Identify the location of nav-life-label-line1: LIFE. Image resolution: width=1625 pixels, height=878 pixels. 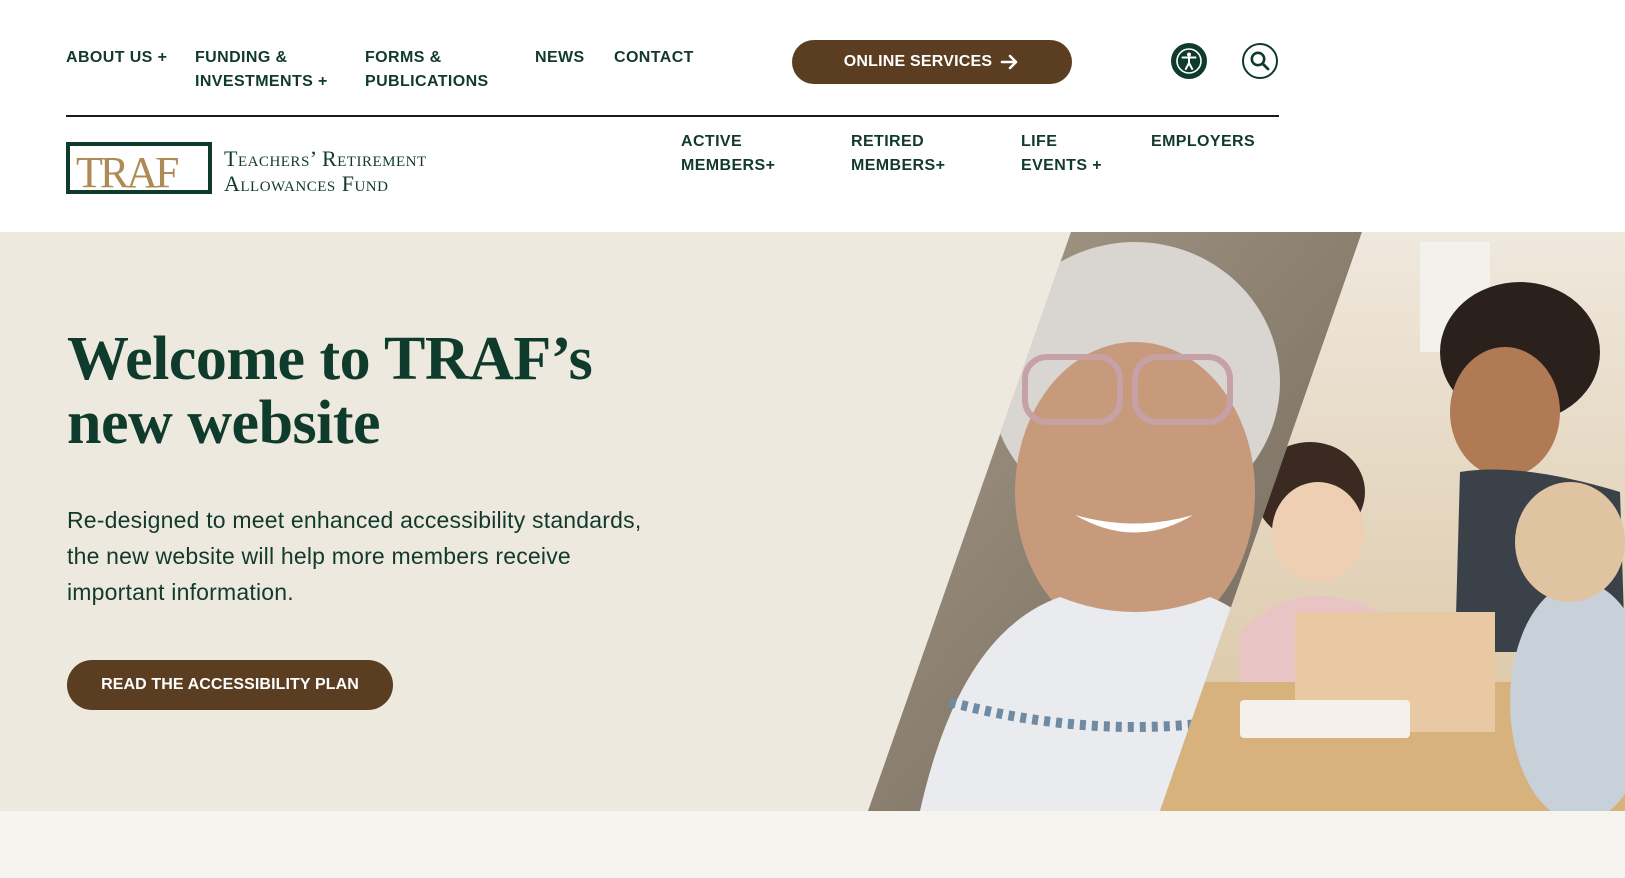
(1039, 141).